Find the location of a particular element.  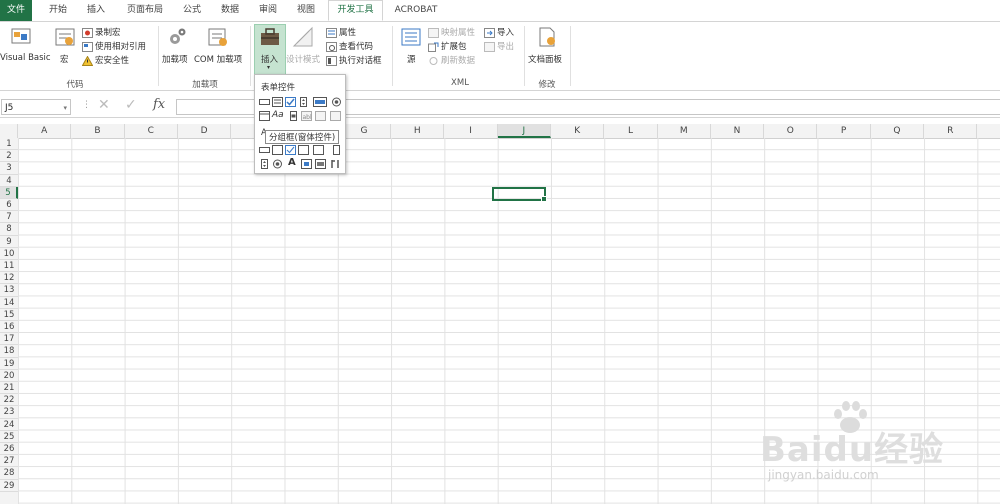

view-code-button: 查看代码 is located at coordinates (349, 46).